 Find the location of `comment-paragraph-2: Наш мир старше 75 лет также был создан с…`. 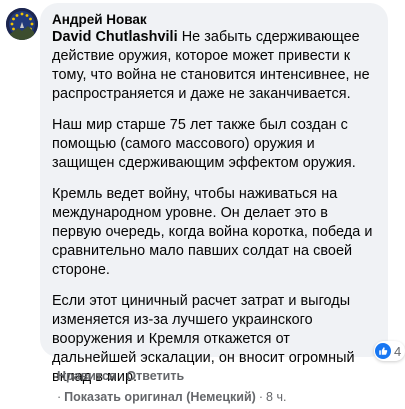

comment-paragraph-2: Наш мир старше 75 лет также был создан с… is located at coordinates (204, 144).